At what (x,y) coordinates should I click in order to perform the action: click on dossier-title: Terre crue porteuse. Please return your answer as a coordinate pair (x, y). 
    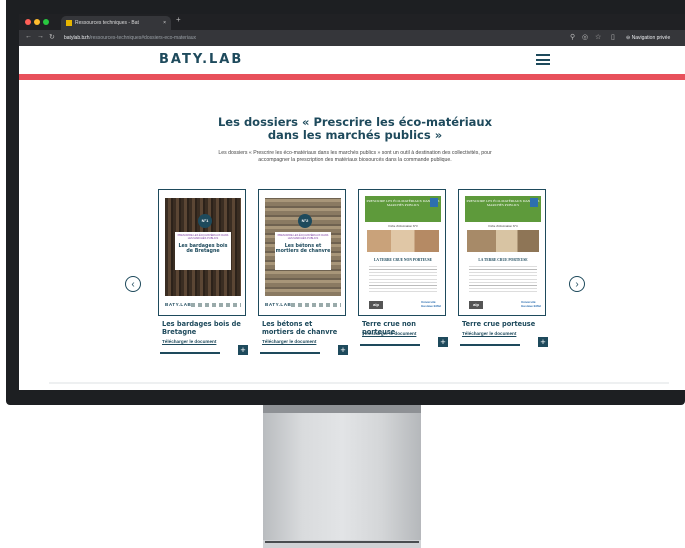
    Looking at the image, I should click on (504, 324).